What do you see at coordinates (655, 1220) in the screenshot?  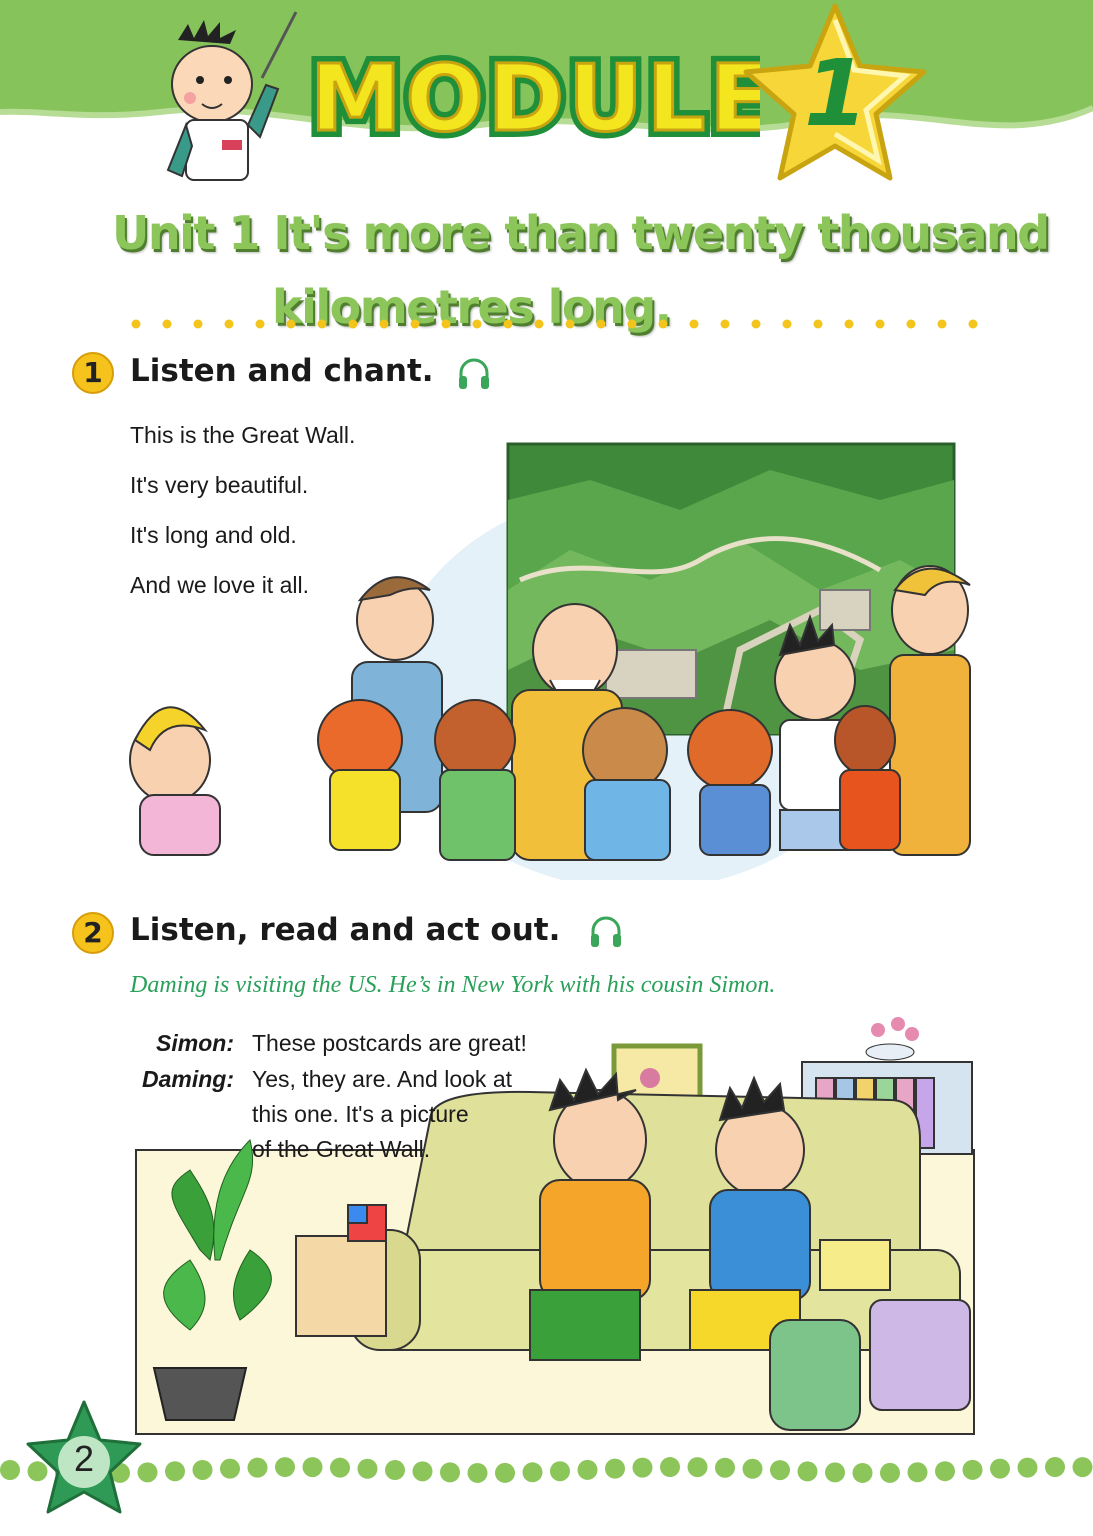 I see `sofa` at bounding box center [655, 1220].